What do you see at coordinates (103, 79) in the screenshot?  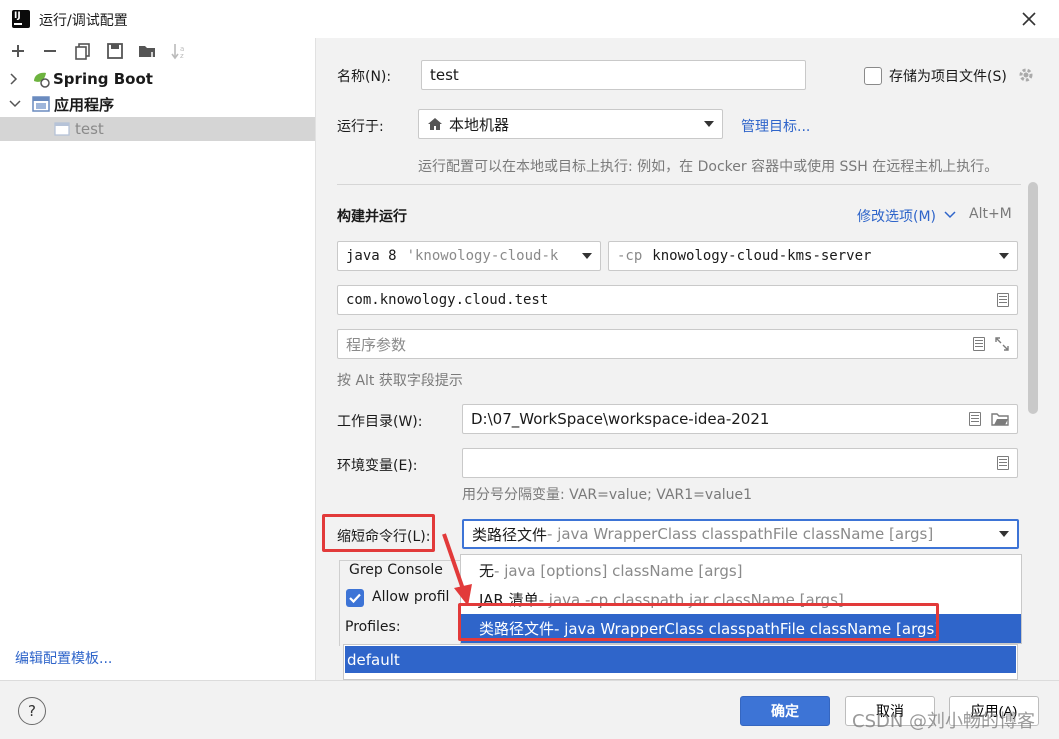 I see `tree-item-label: Spring Boot` at bounding box center [103, 79].